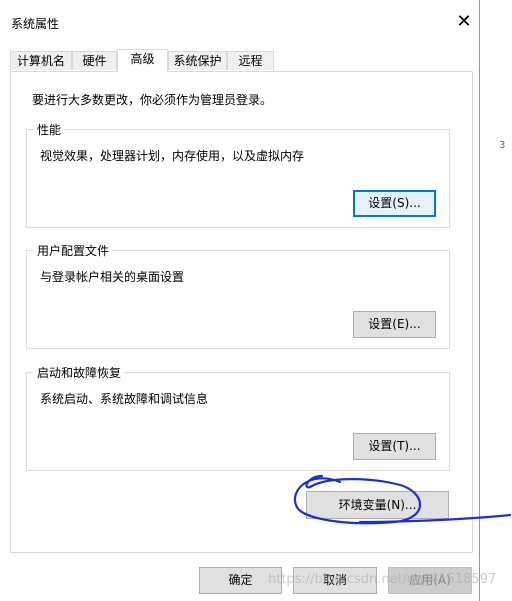  Describe the element at coordinates (94, 60) in the screenshot. I see `tab-hardware: 硬件` at that location.